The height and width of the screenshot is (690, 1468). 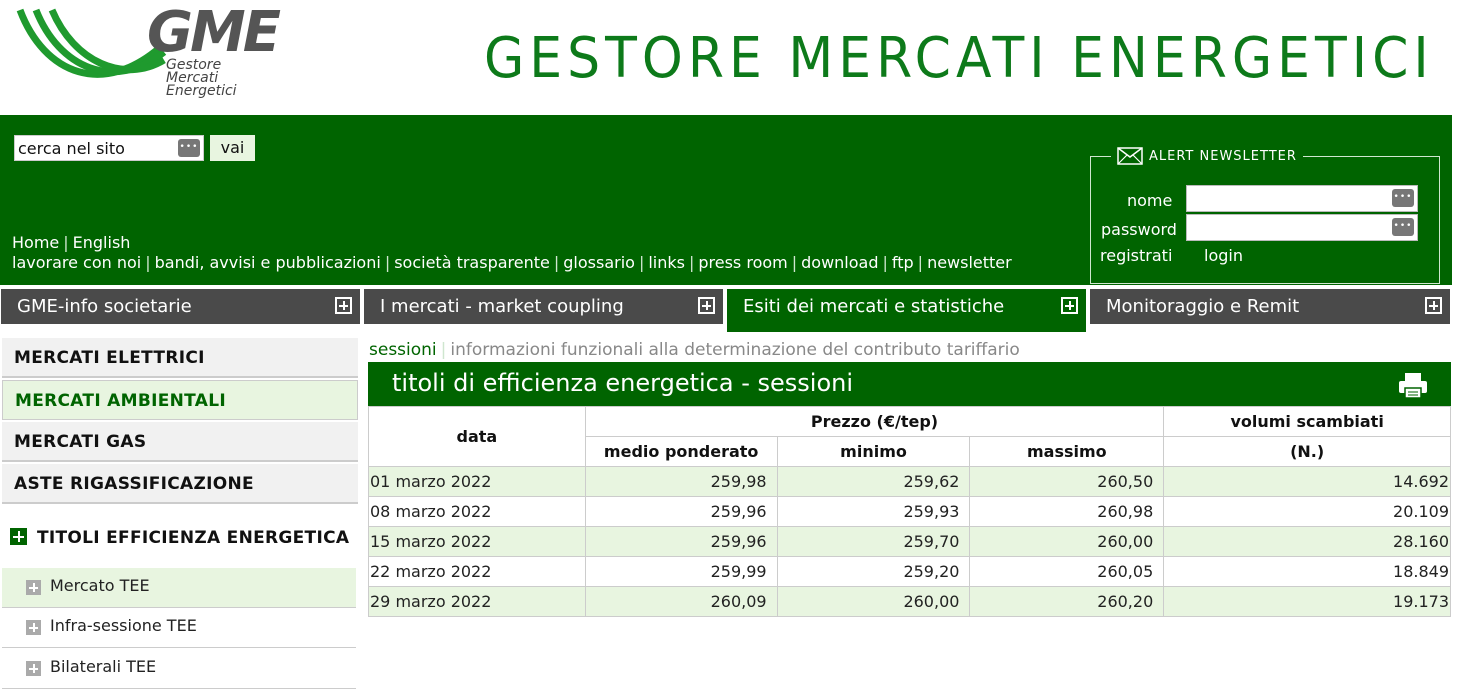 What do you see at coordinates (232, 148) in the screenshot?
I see `search-button: vai` at bounding box center [232, 148].